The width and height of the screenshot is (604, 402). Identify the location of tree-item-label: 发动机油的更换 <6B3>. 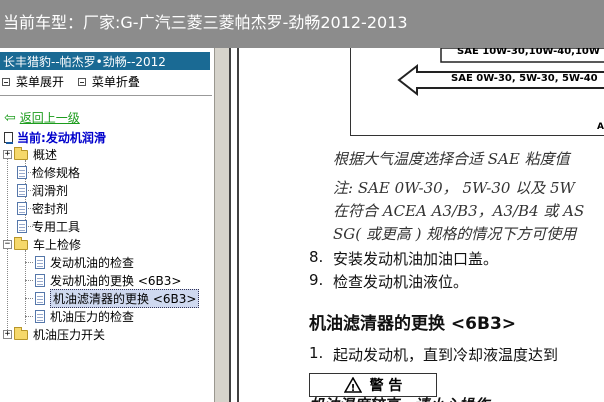
(116, 281).